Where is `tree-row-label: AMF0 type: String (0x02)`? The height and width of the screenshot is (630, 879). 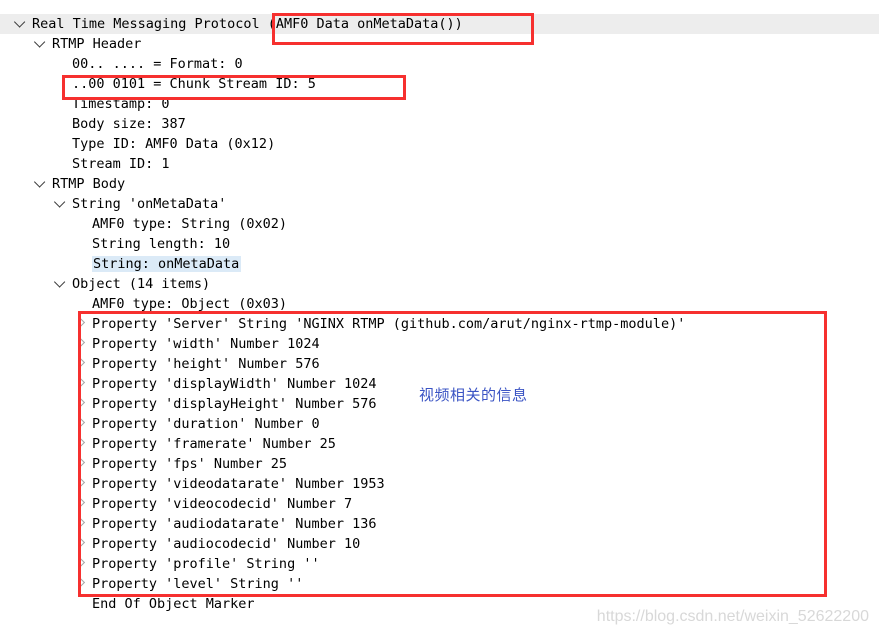
tree-row-label: AMF0 type: String (0x02) is located at coordinates (190, 224).